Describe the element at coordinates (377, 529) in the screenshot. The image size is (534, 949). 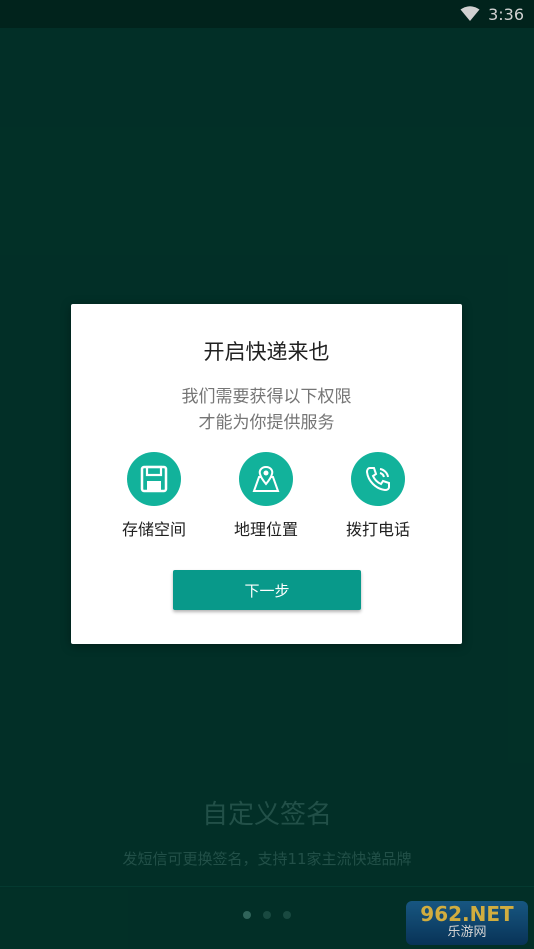
I see `permission-phone-label: 拨打电话` at that location.